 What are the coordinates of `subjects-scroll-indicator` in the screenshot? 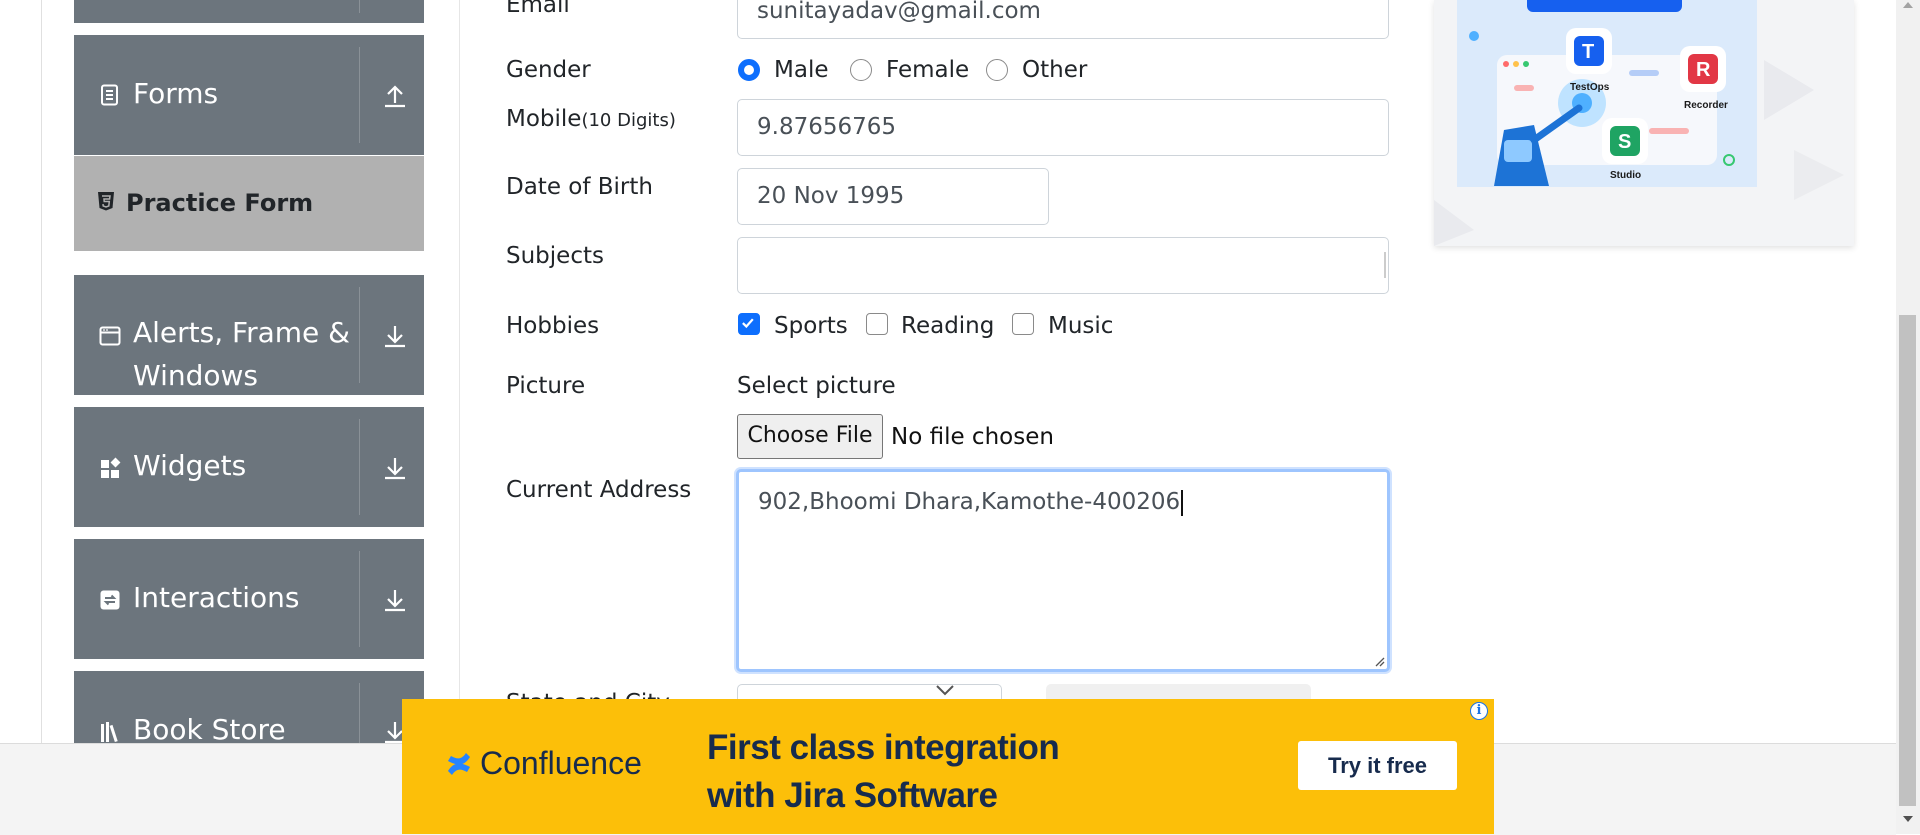 It's located at (1385, 265).